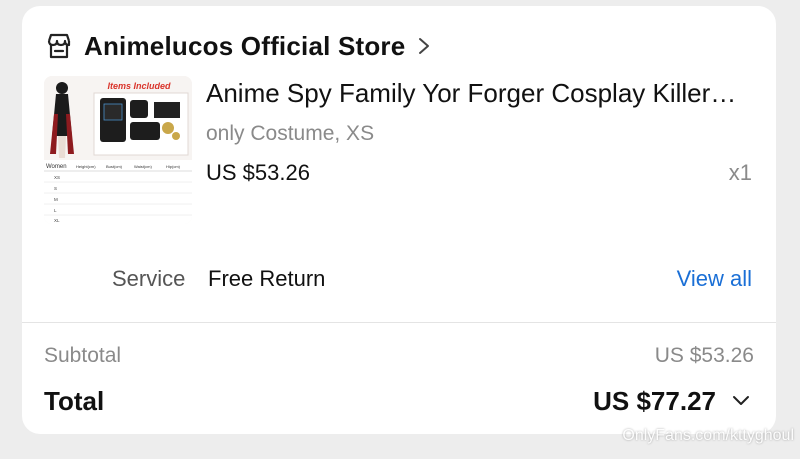 This screenshot has height=459, width=800. What do you see at coordinates (139, 86) in the screenshot?
I see `thumb-badge: Items Included` at bounding box center [139, 86].